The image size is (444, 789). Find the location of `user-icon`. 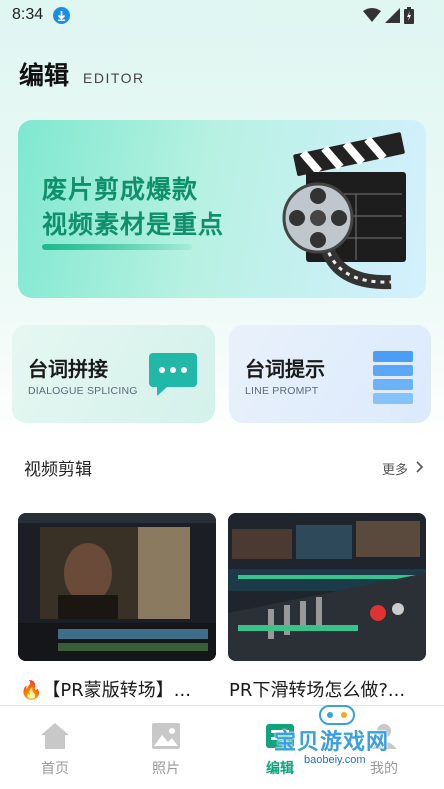

user-icon is located at coordinates (384, 739).